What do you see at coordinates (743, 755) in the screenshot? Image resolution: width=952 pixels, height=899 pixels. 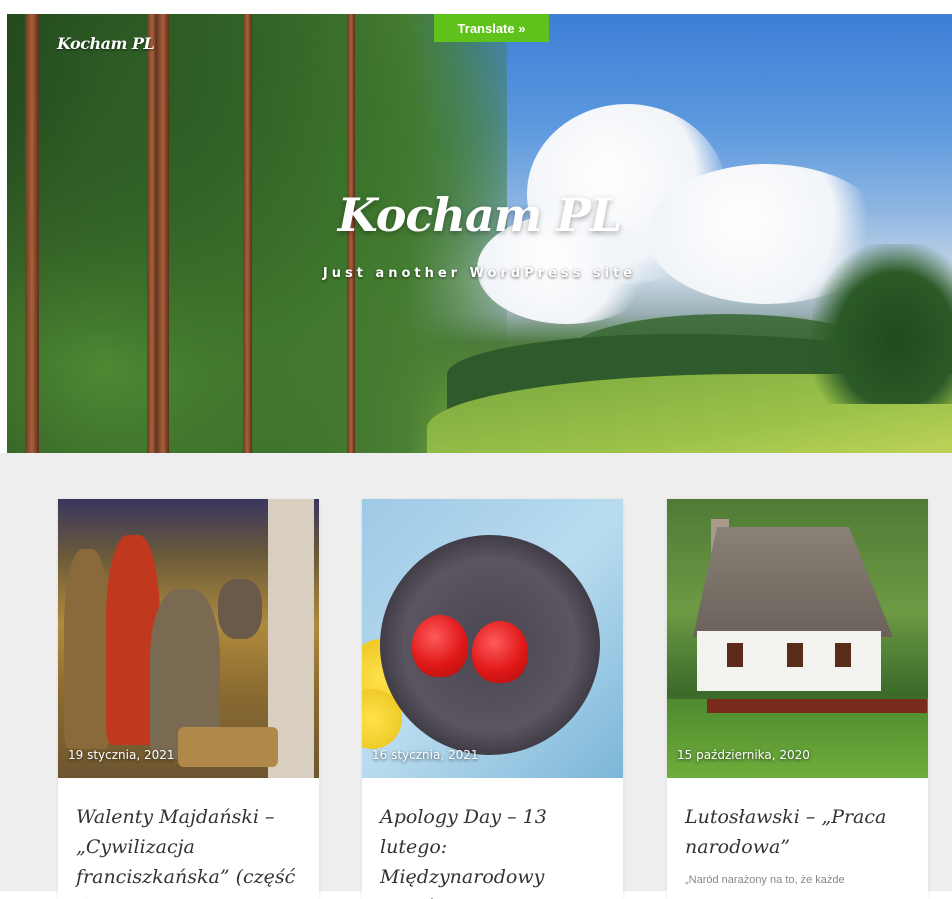 I see `post-date: 15 października, 2020` at bounding box center [743, 755].